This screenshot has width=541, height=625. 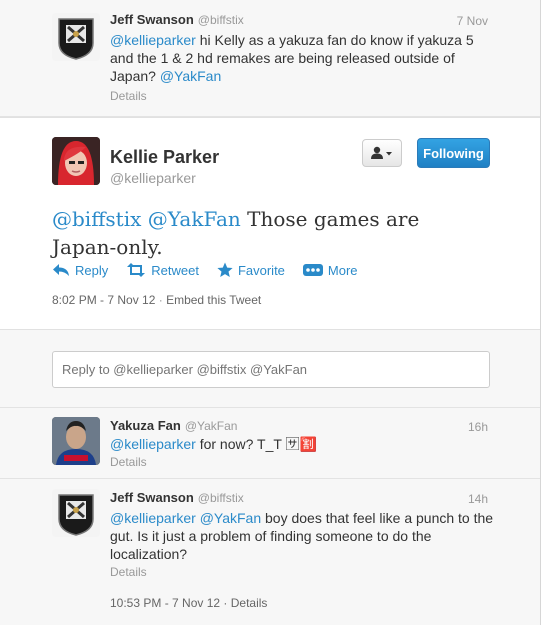 I want to click on tweet-timestamp: 8:02 PM - 7 Nov 12, so click(x=103, y=300).